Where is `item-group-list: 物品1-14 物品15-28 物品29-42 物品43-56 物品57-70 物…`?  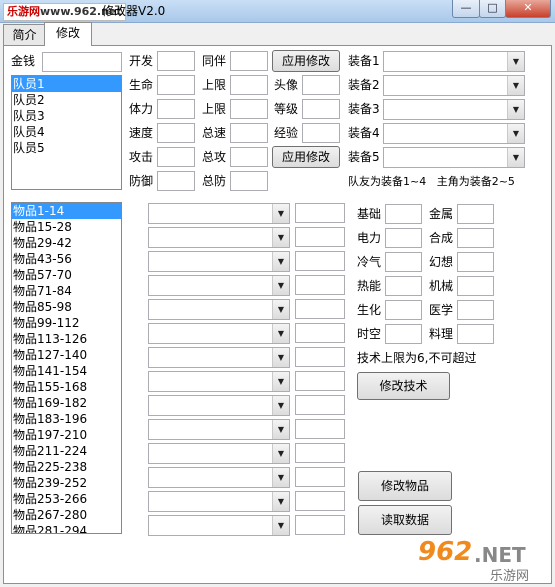 item-group-list: 物品1-14 物品15-28 物品29-42 物品43-56 物品57-70 物… is located at coordinates (66, 368).